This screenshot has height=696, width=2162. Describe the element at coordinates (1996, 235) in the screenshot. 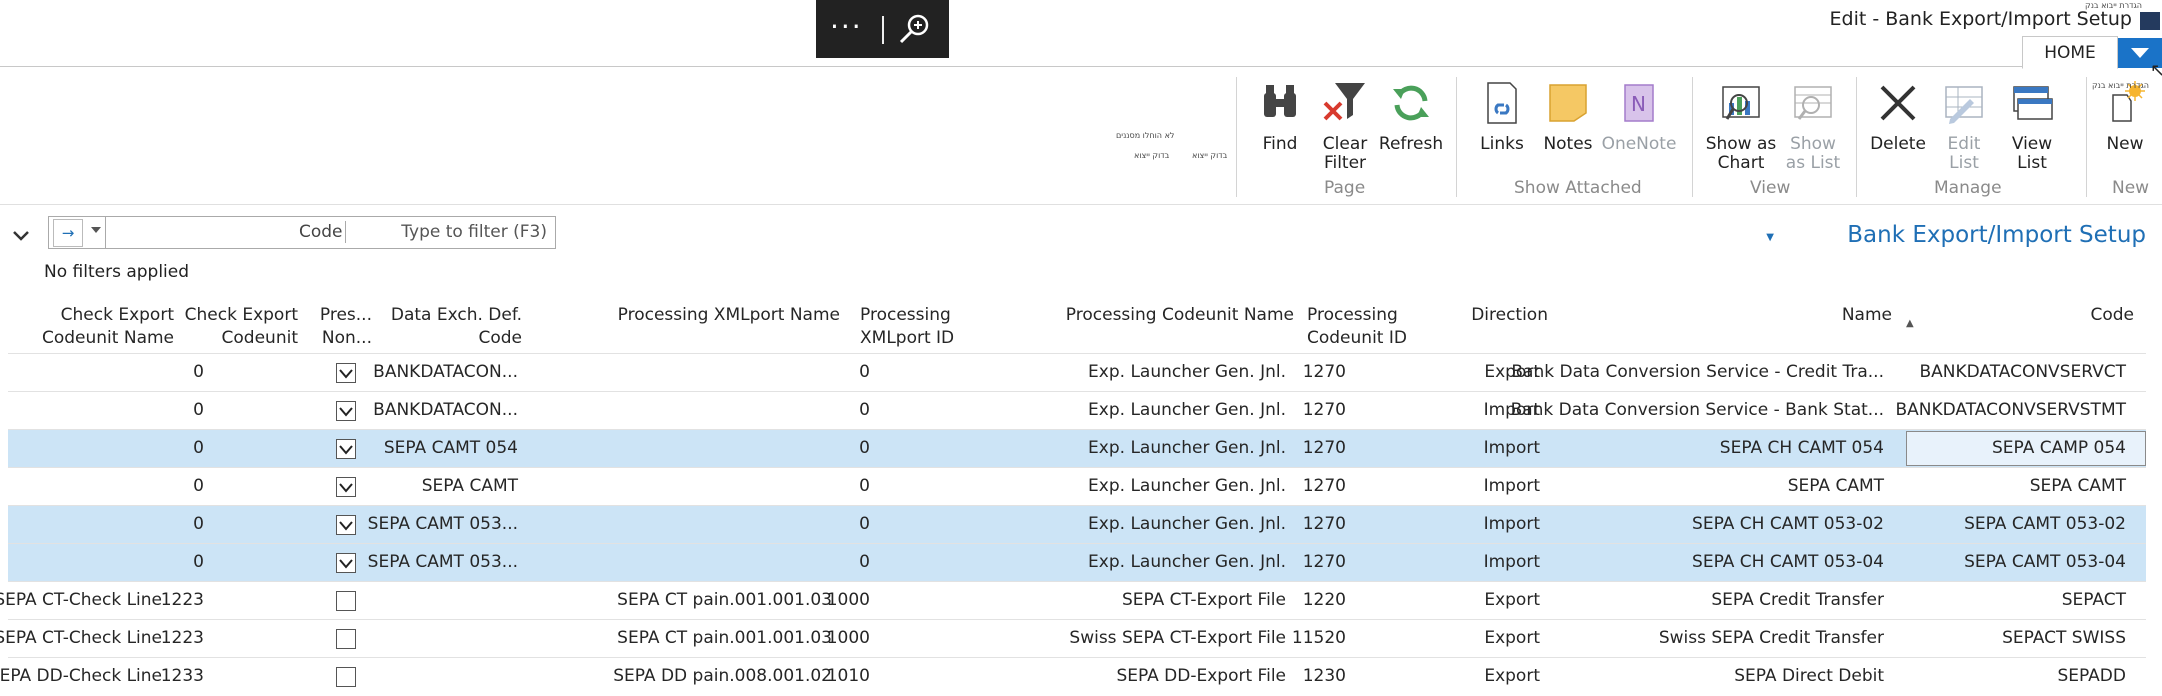

I see `page-title: Bank Export/Import Setup` at that location.